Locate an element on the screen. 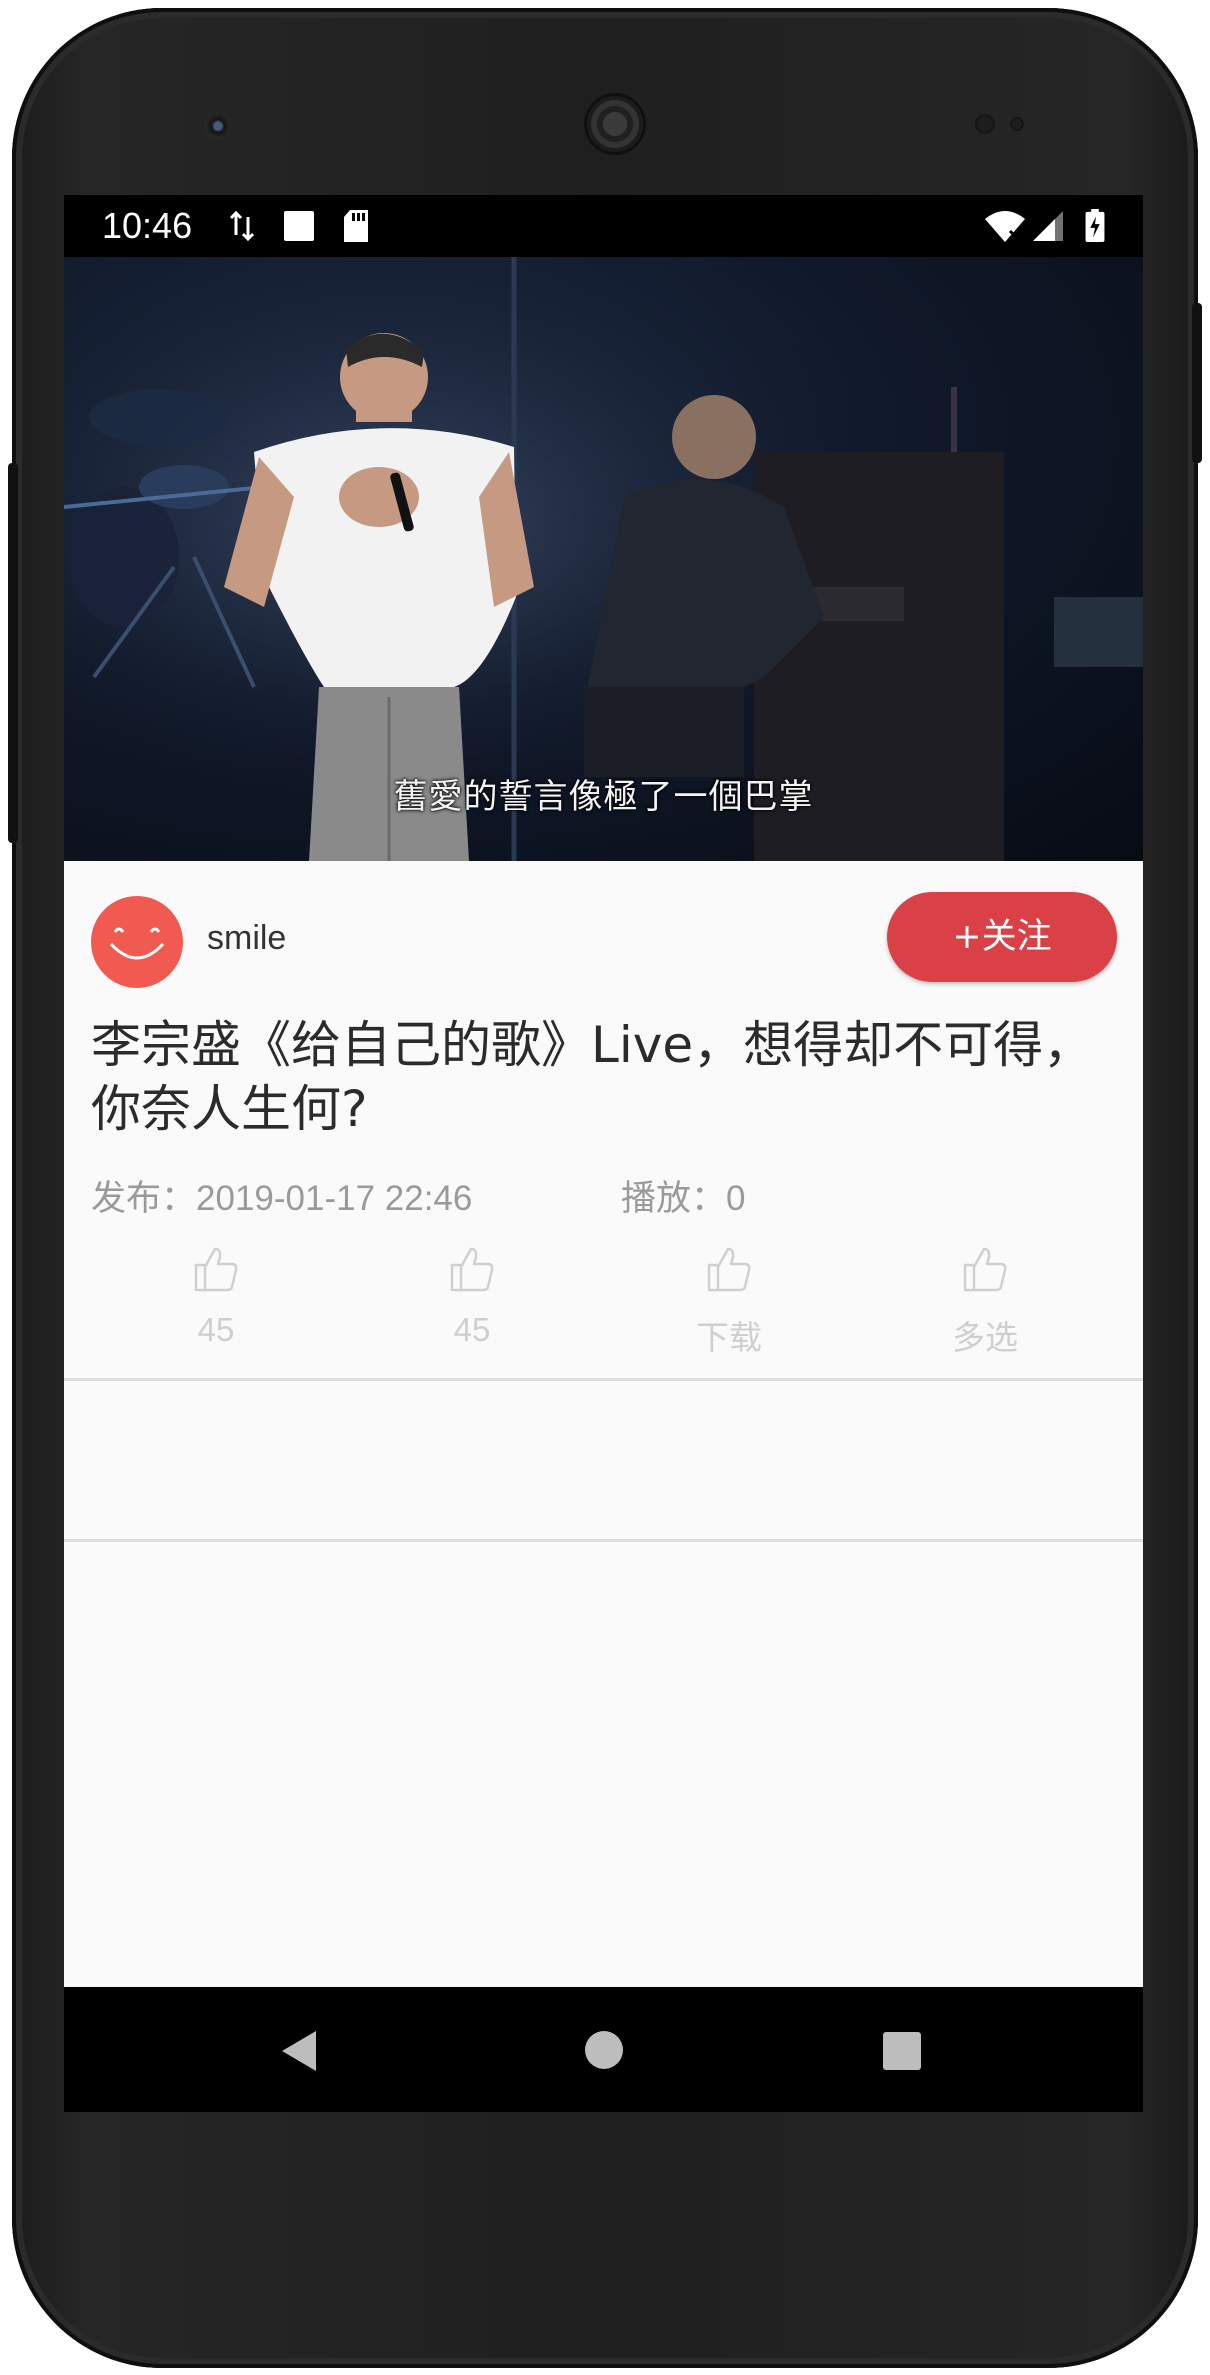  earpiece-speaker is located at coordinates (615, 124).